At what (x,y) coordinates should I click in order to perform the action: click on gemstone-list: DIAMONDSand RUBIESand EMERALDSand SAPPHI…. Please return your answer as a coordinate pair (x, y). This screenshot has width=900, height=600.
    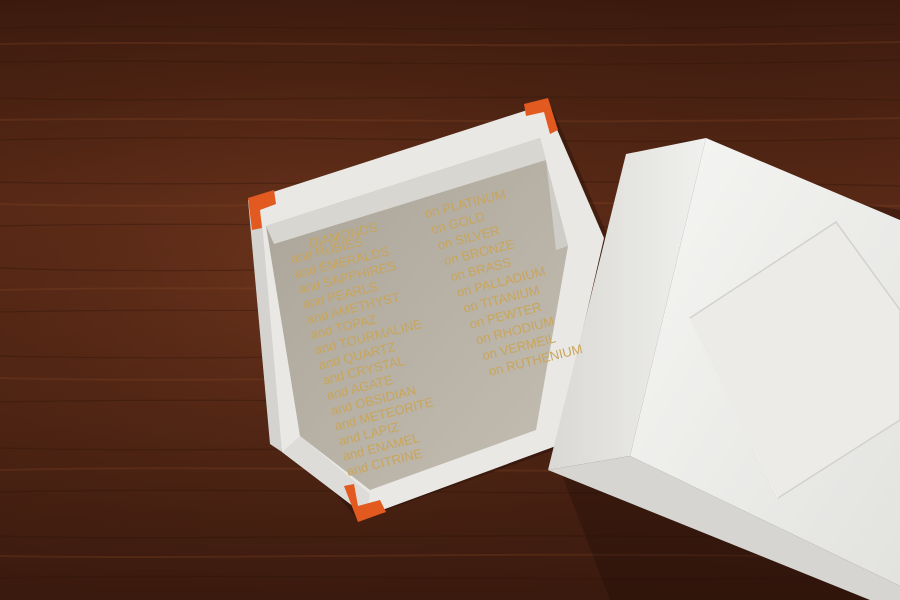
    Looking at the image, I should click on (362, 349).